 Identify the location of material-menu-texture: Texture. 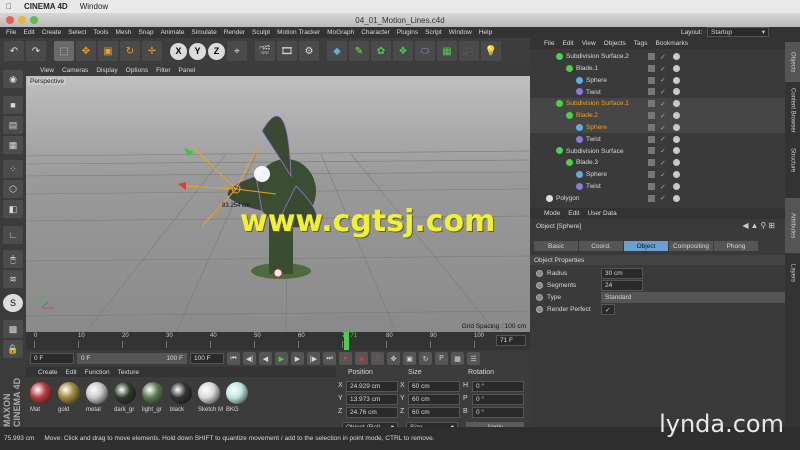
(128, 372).